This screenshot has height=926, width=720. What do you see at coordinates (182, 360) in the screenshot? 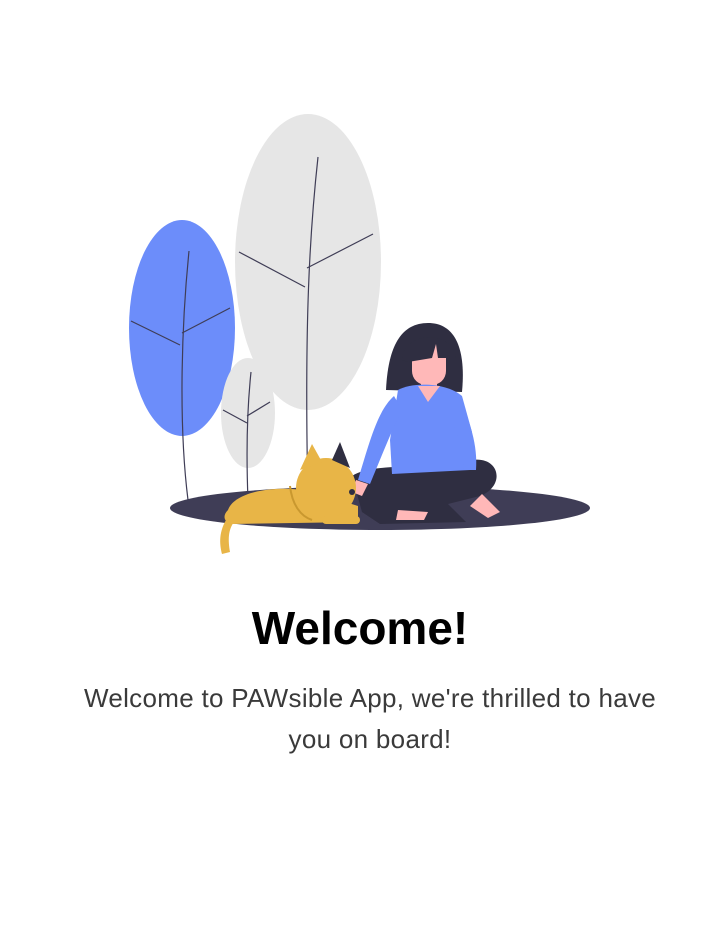
I see `blue-tree` at bounding box center [182, 360].